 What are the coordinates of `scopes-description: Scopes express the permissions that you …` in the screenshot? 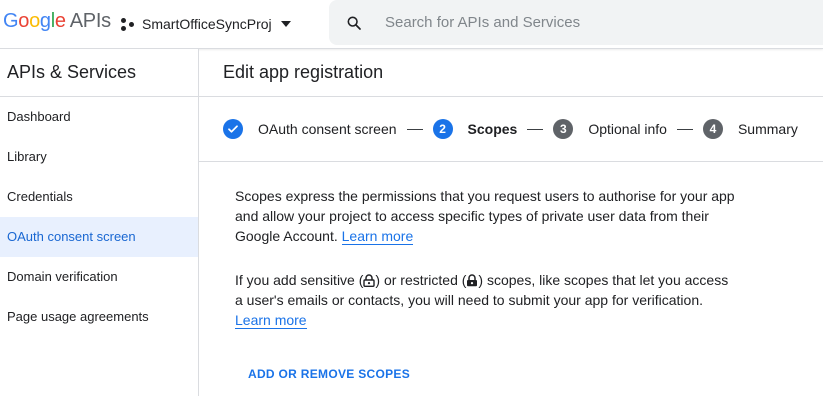 It's located at (485, 216).